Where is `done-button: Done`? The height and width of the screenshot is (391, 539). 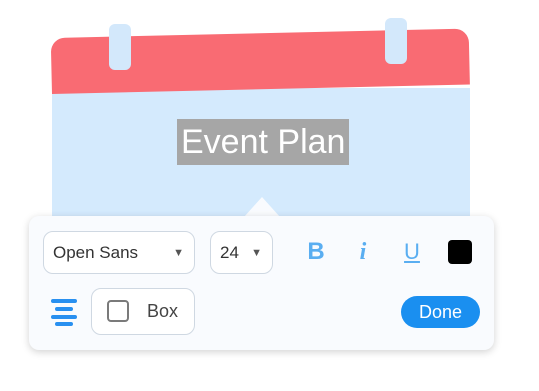 done-button: Done is located at coordinates (440, 312).